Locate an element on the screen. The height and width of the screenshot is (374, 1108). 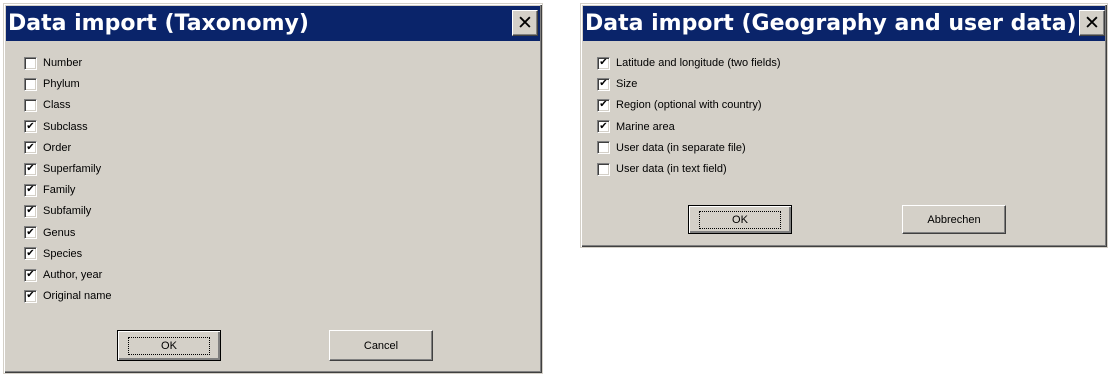
option-label: Original name is located at coordinates (77, 296).